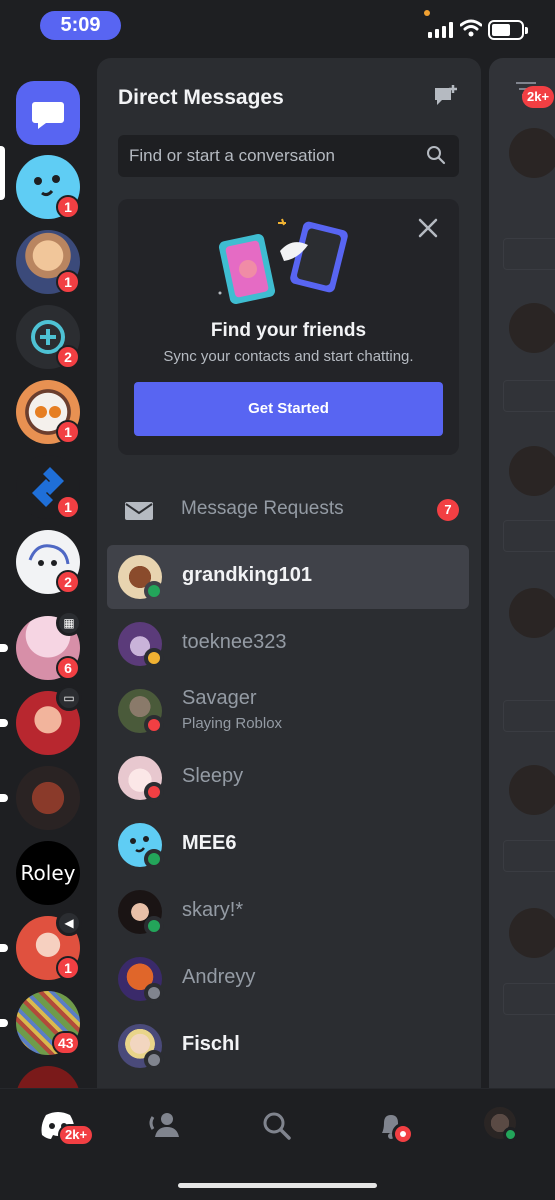 The height and width of the screenshot is (1200, 555). I want to click on dm-row-fischl: Fischl, so click(288, 1046).